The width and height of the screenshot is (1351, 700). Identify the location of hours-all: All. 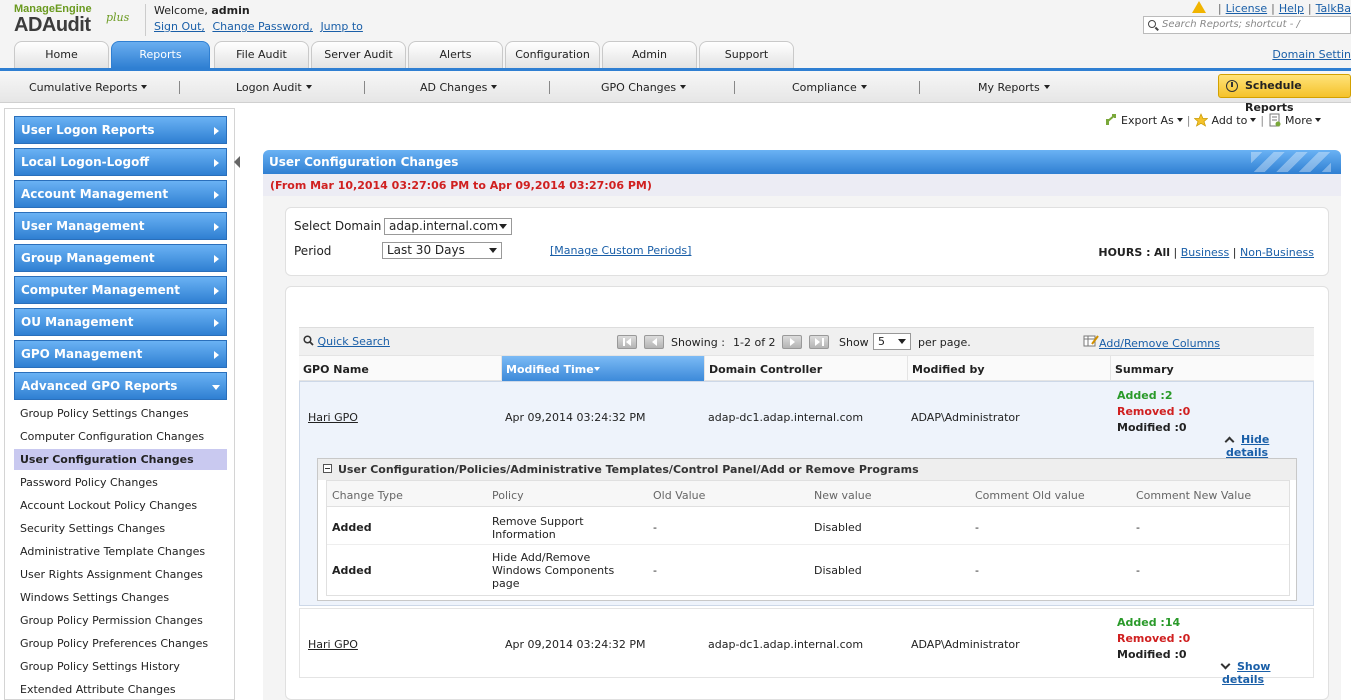
(1162, 252).